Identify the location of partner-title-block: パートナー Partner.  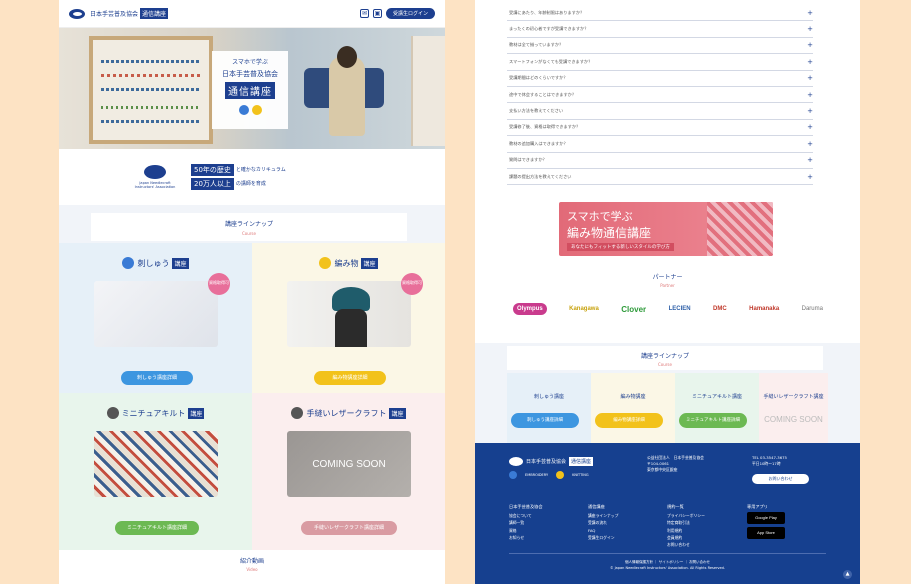
(667, 280).